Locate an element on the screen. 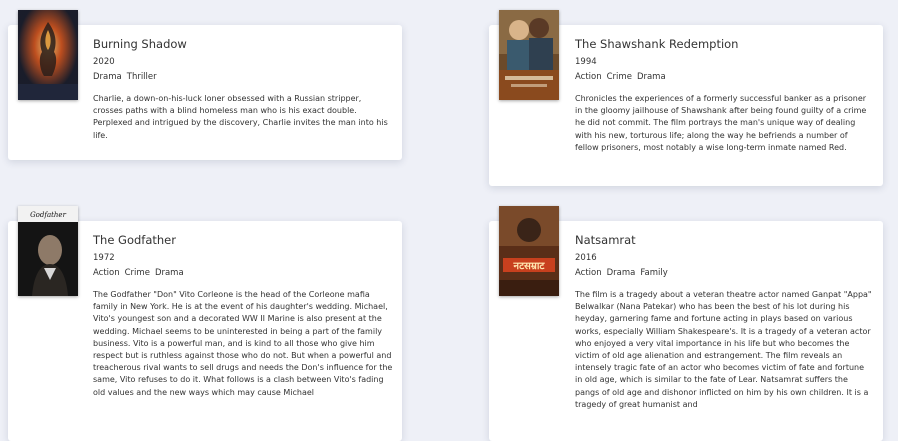 This screenshot has height=441, width=898. godfather-poster-icon: Godfather is located at coordinates (48, 251).